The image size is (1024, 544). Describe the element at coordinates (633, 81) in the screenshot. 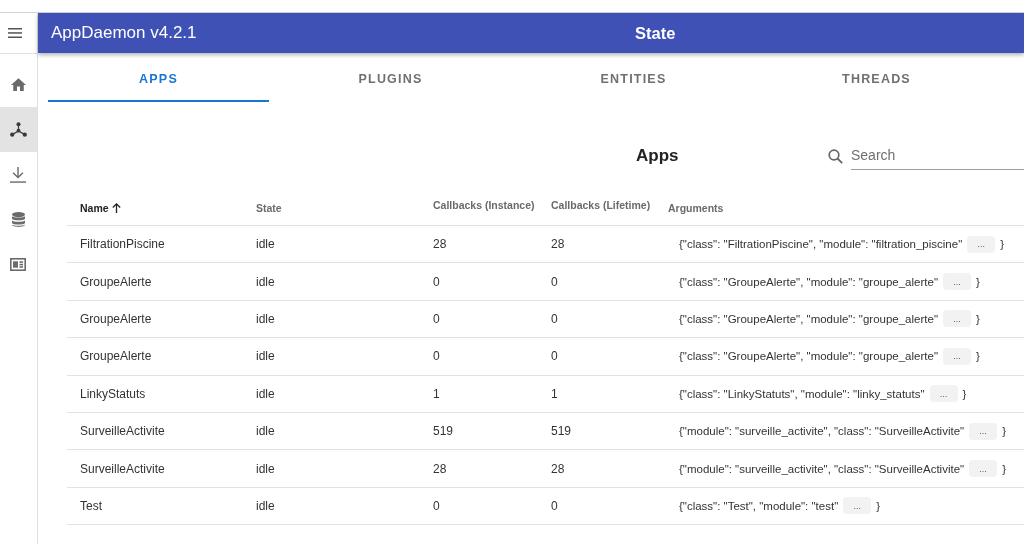

I see `tab: ENTITIES` at that location.